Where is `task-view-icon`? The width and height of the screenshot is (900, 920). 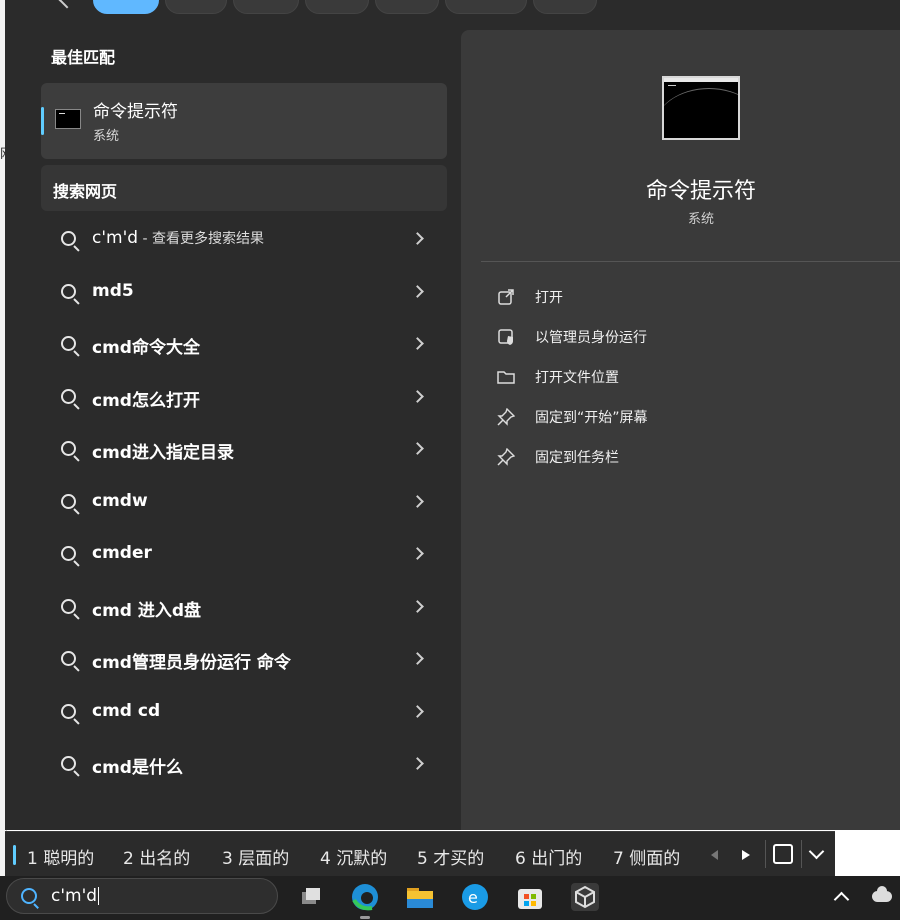 task-view-icon is located at coordinates (310, 897).